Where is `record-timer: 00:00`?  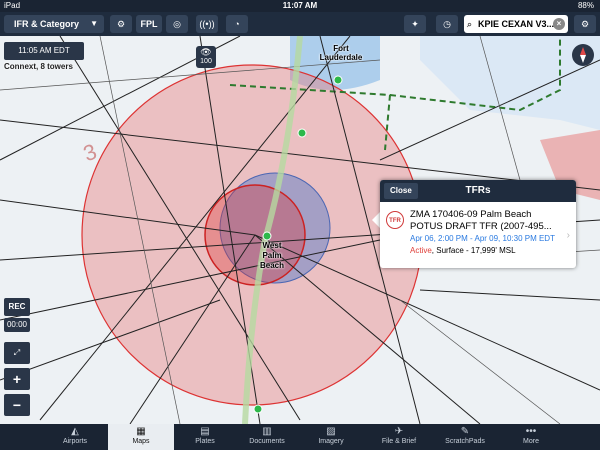
record-timer: 00:00 is located at coordinates (17, 325).